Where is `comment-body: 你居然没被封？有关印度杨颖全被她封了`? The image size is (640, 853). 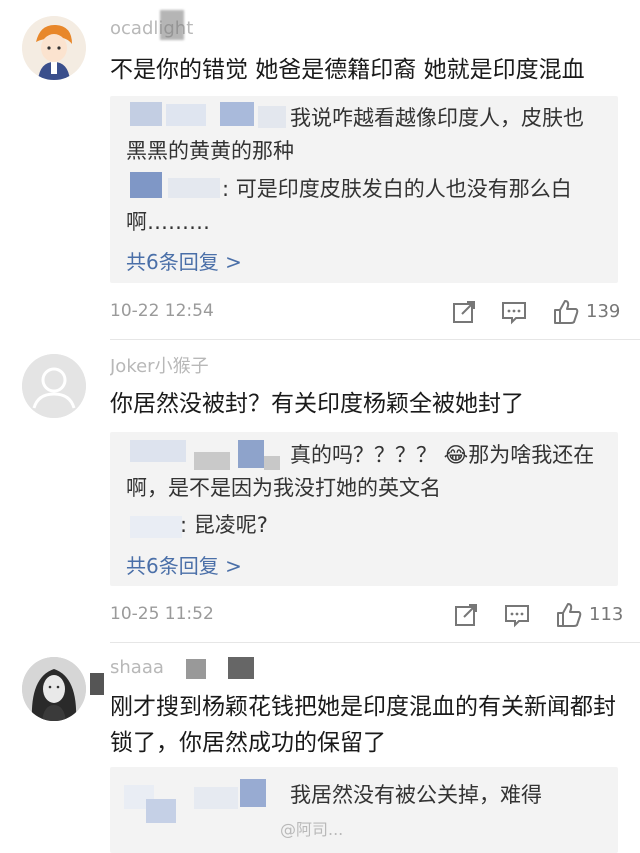 comment-body: 你居然没被封？有关印度杨颖全被她封了 is located at coordinates (317, 404).